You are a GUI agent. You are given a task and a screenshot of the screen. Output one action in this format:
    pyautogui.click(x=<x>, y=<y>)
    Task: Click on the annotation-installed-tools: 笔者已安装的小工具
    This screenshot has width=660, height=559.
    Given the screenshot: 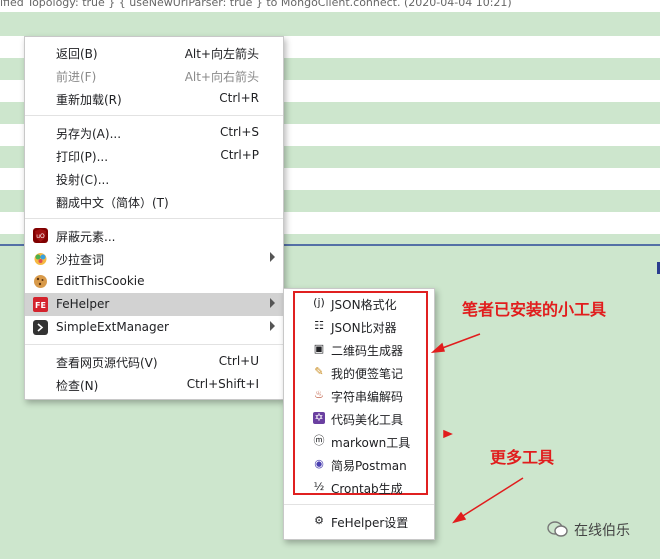 What is the action you would take?
    pyautogui.click(x=534, y=309)
    